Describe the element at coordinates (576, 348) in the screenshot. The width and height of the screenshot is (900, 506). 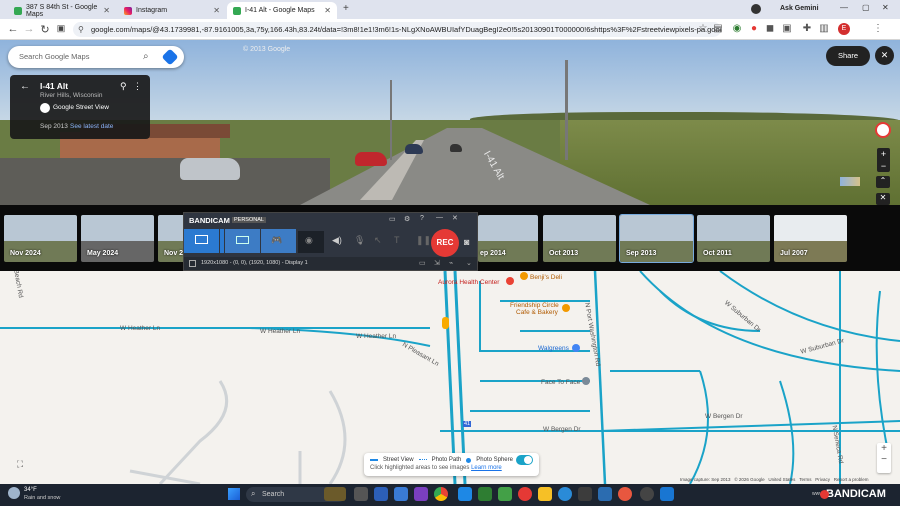
I see `pharmacy-pin-icon` at that location.